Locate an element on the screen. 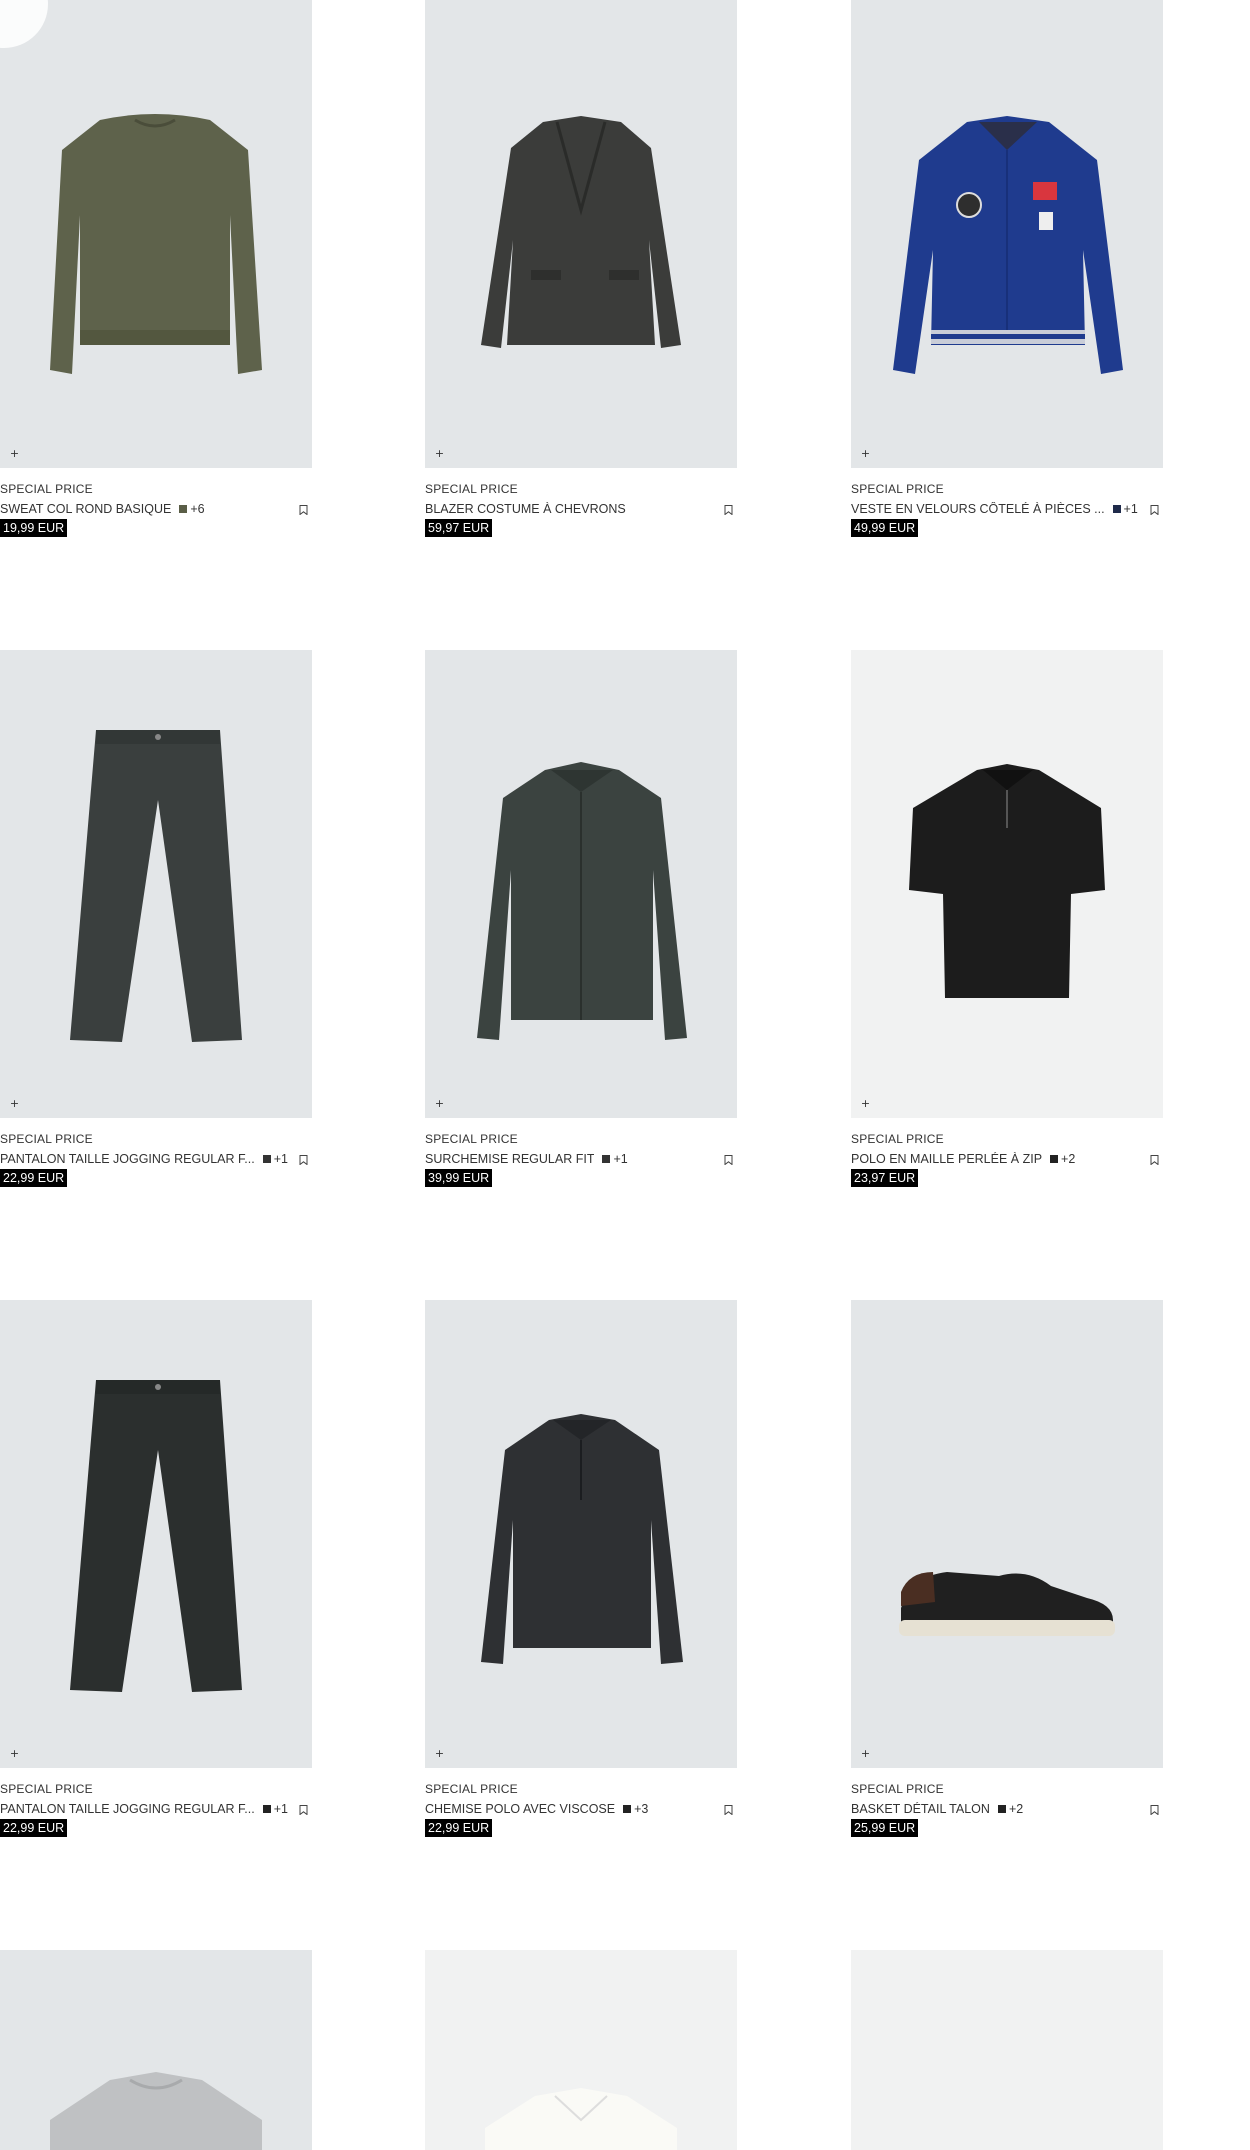 The height and width of the screenshot is (2150, 1250). more-colors: +6 is located at coordinates (197, 509).